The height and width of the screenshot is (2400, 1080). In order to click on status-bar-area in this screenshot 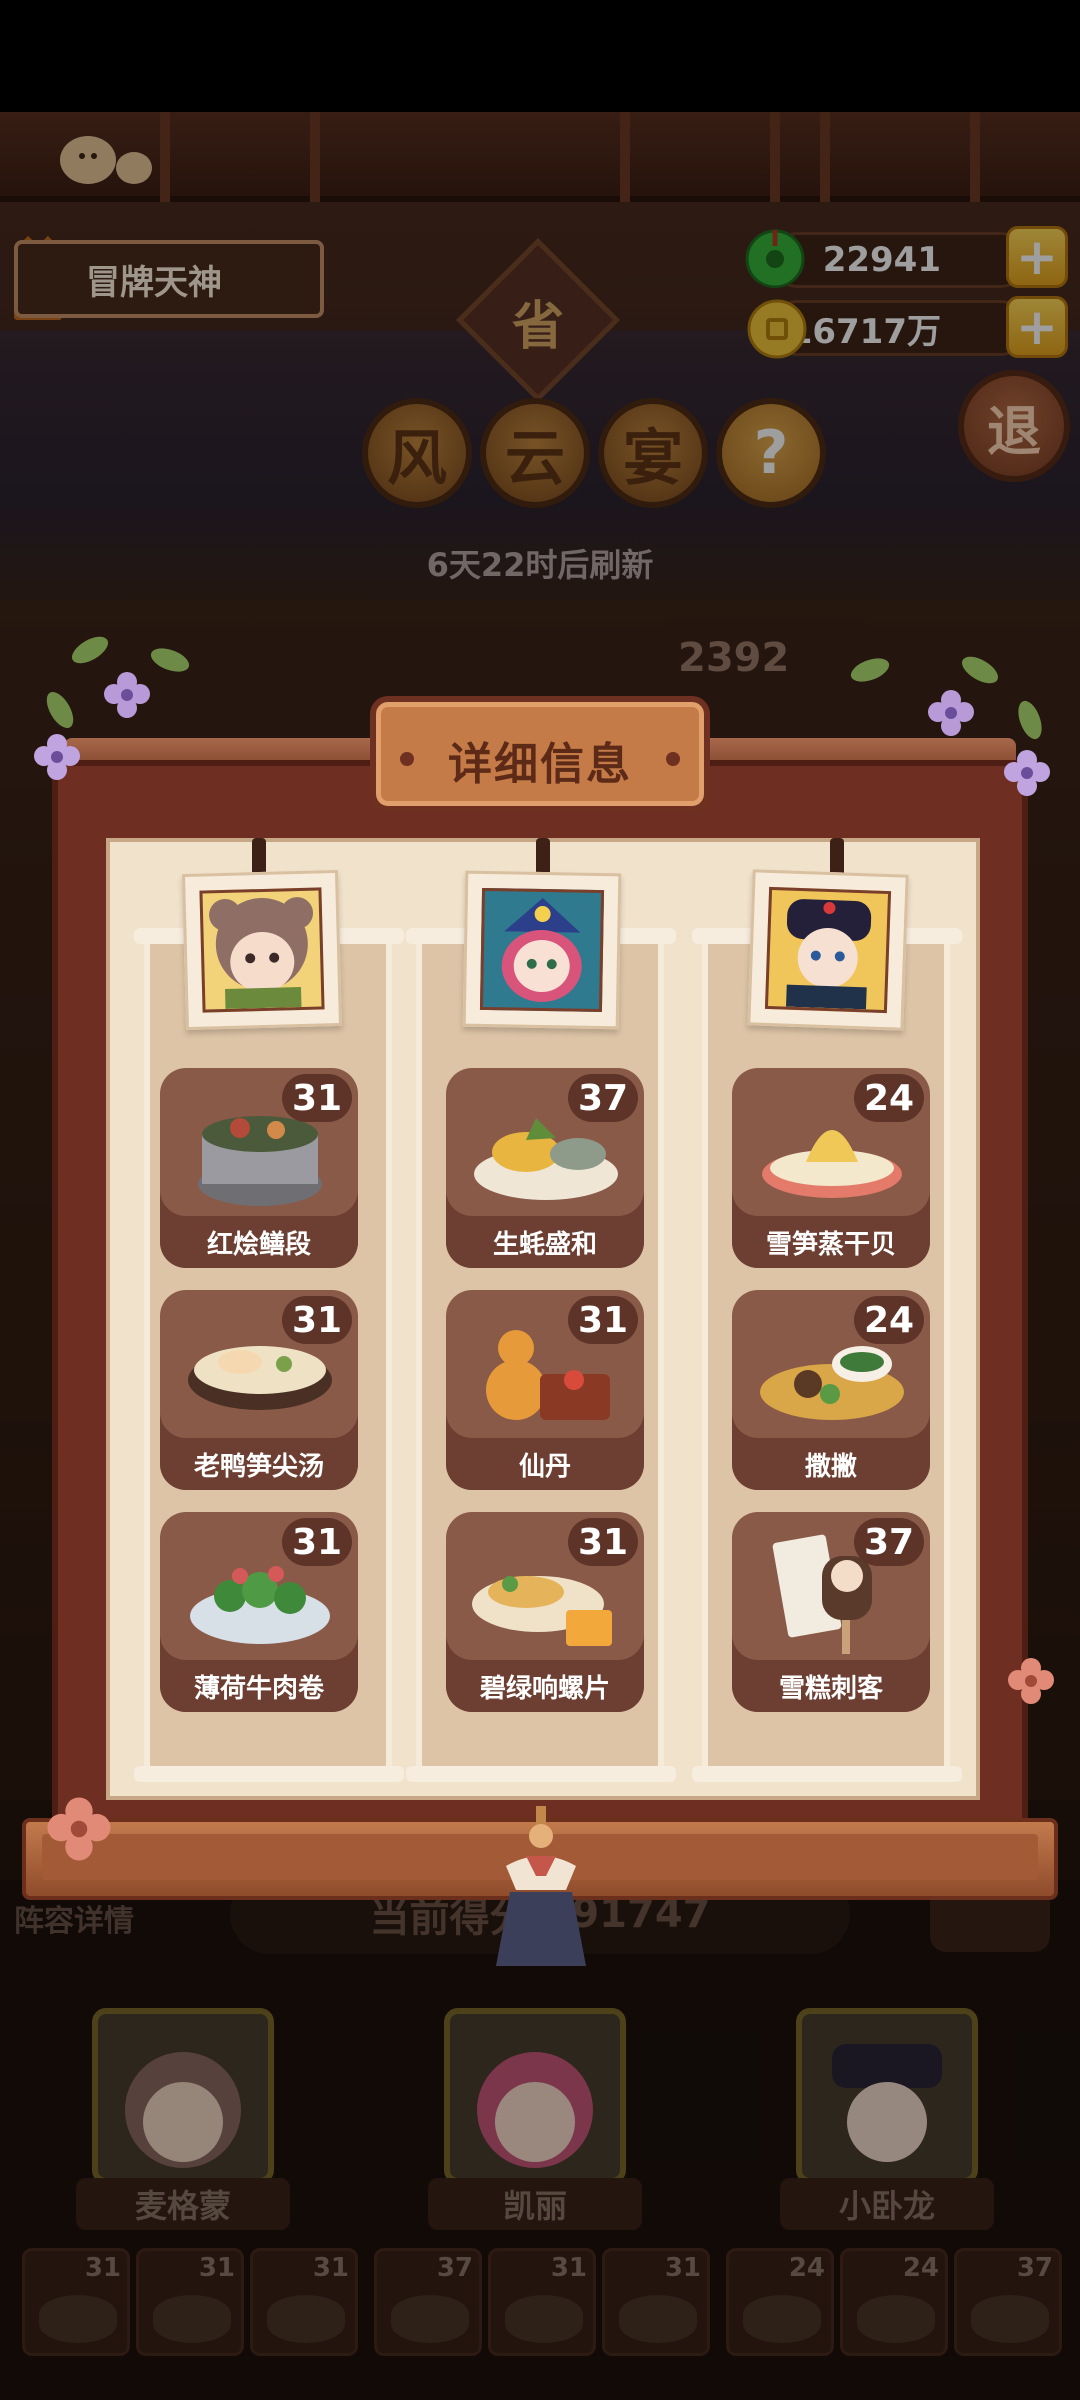, I will do `click(540, 56)`.